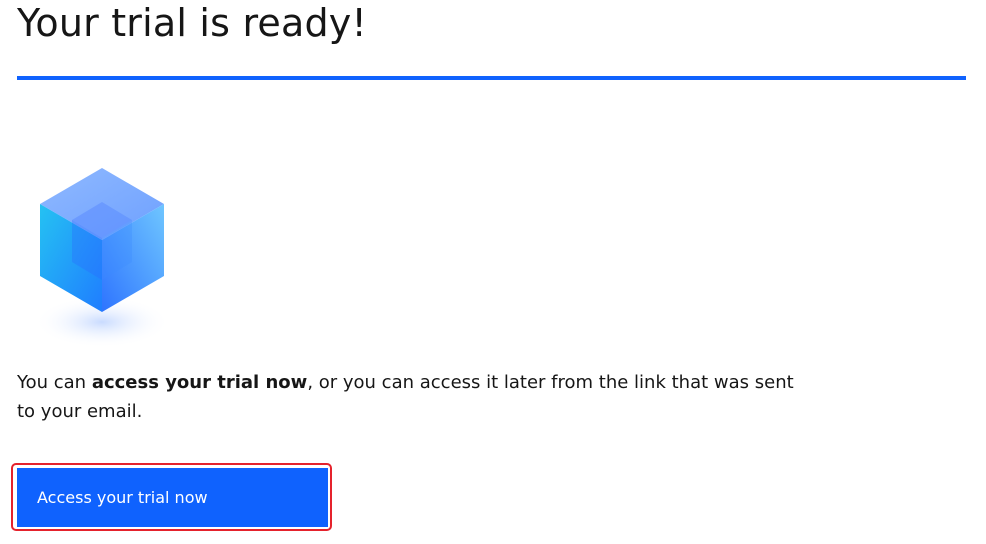  I want to click on message-prefix: You can, so click(54, 382).